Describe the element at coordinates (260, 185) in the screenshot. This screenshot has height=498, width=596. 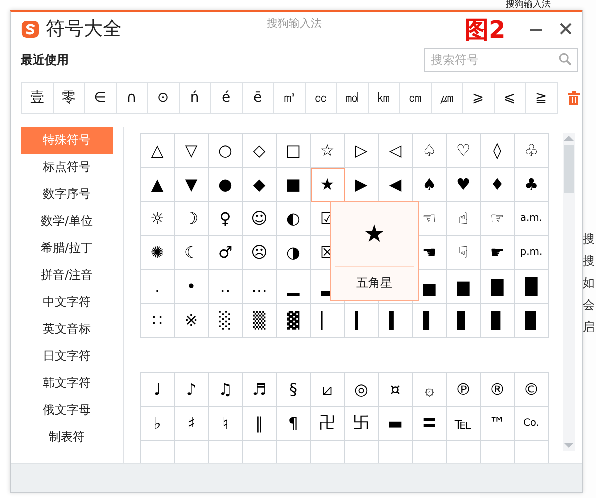
I see `symbol-cell: ◆` at that location.